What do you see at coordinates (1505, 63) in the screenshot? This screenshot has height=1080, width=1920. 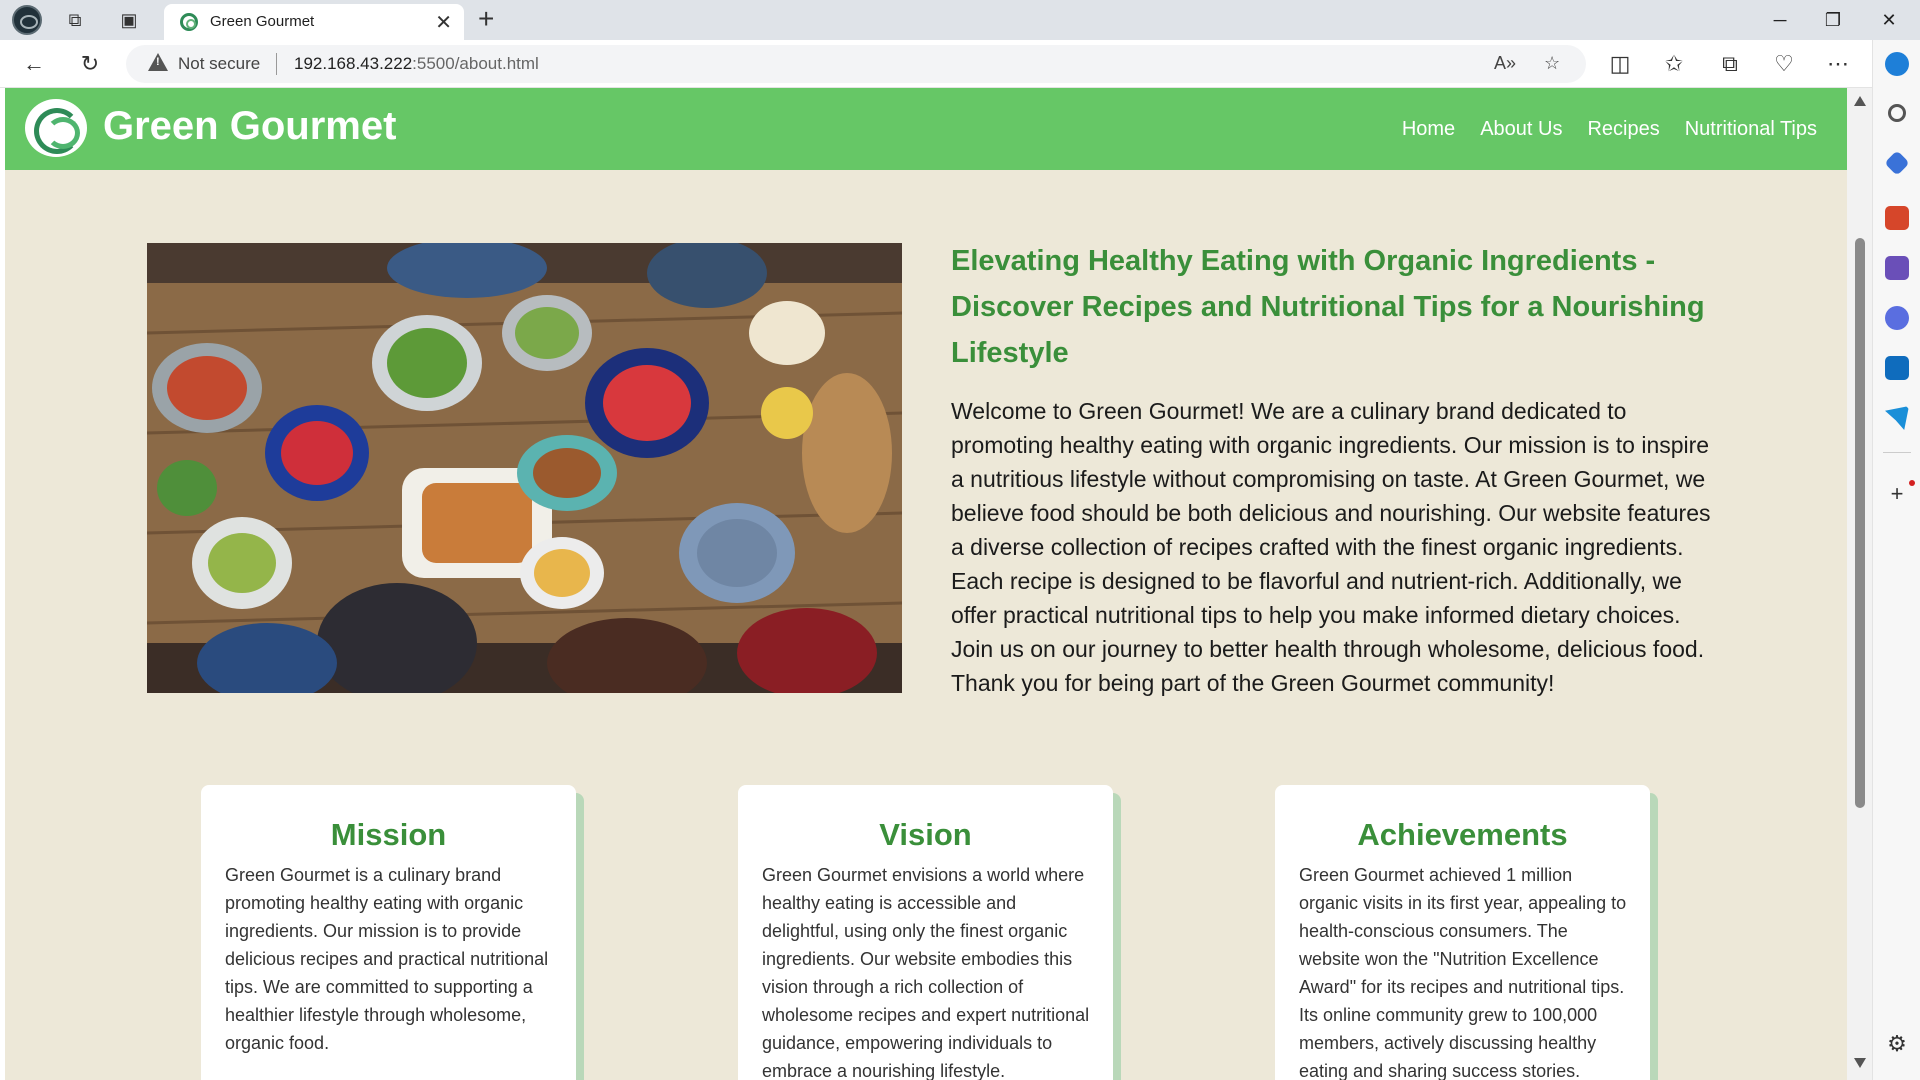 I see `read-aloud-icon: A»` at bounding box center [1505, 63].